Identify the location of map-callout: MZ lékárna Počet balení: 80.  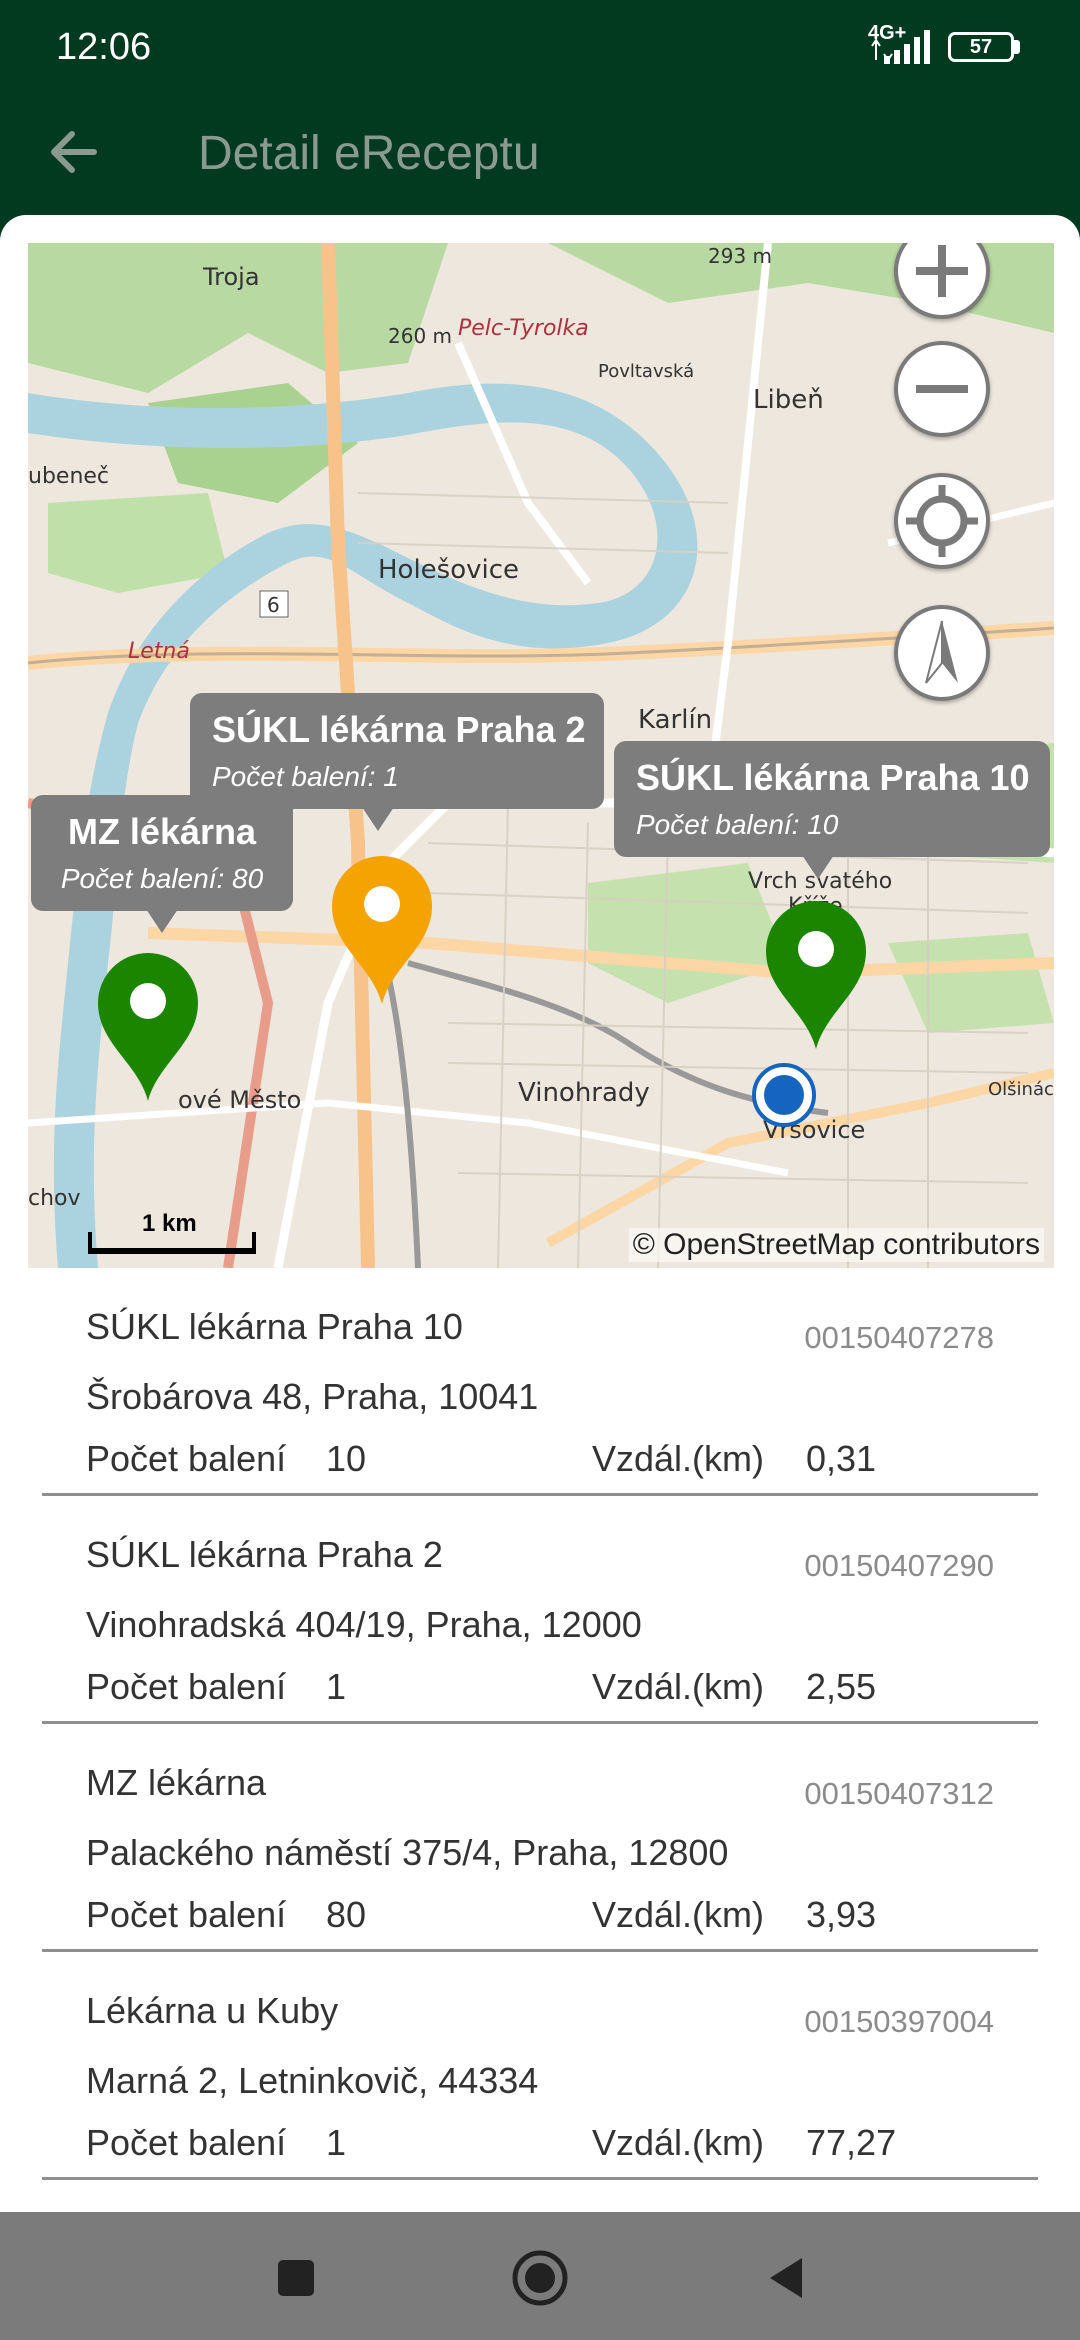
(162, 864).